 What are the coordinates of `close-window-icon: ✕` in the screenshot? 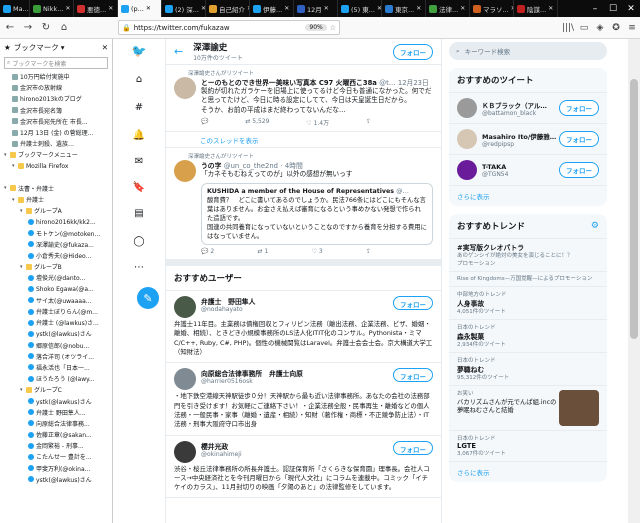 It's located at (631, 8).